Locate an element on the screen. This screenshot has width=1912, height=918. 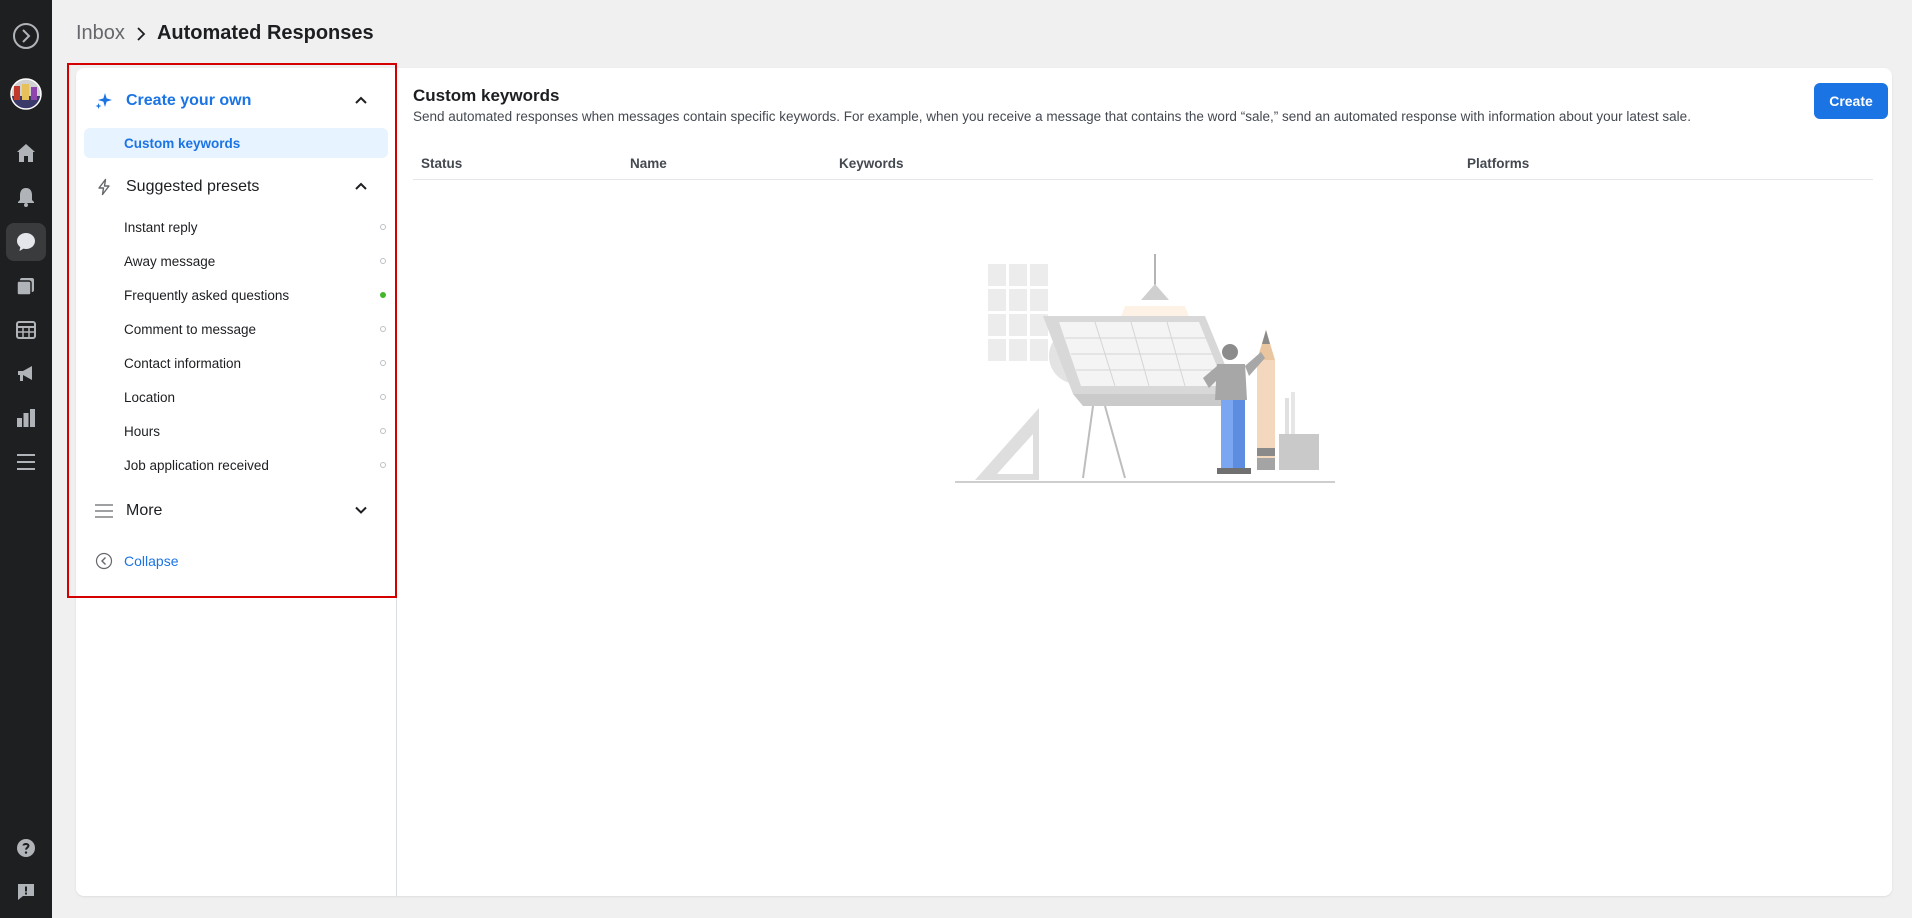
bolt-icon is located at coordinates (104, 187).